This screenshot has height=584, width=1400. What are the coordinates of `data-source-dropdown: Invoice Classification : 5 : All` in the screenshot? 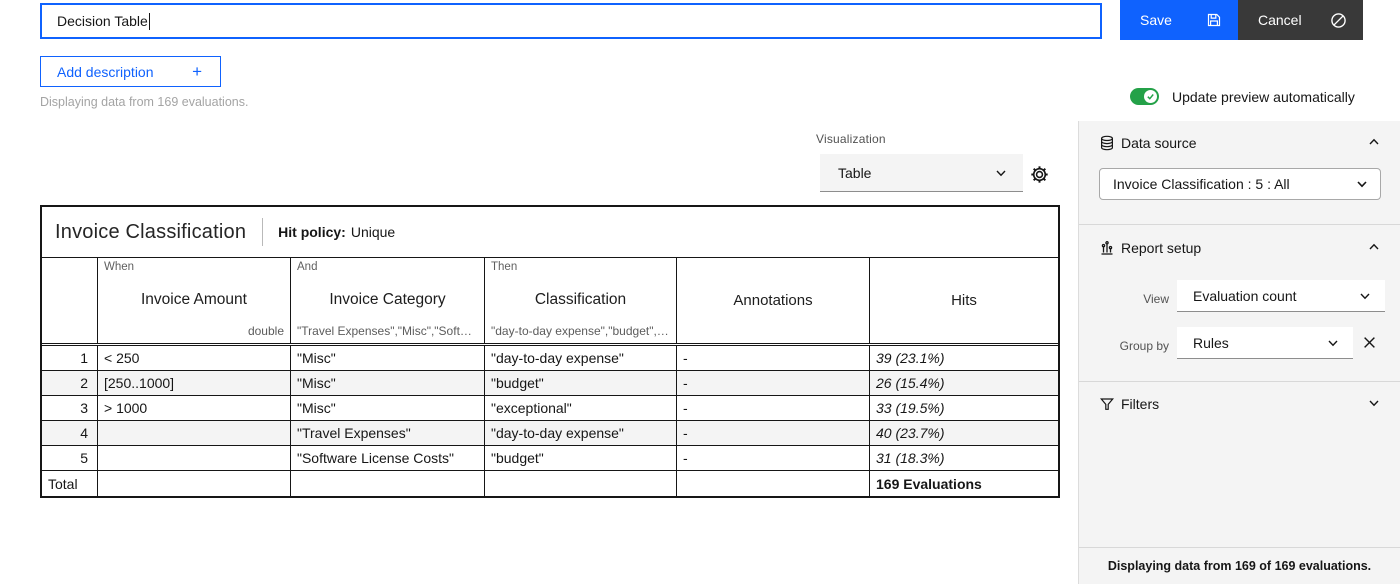 It's located at (1240, 184).